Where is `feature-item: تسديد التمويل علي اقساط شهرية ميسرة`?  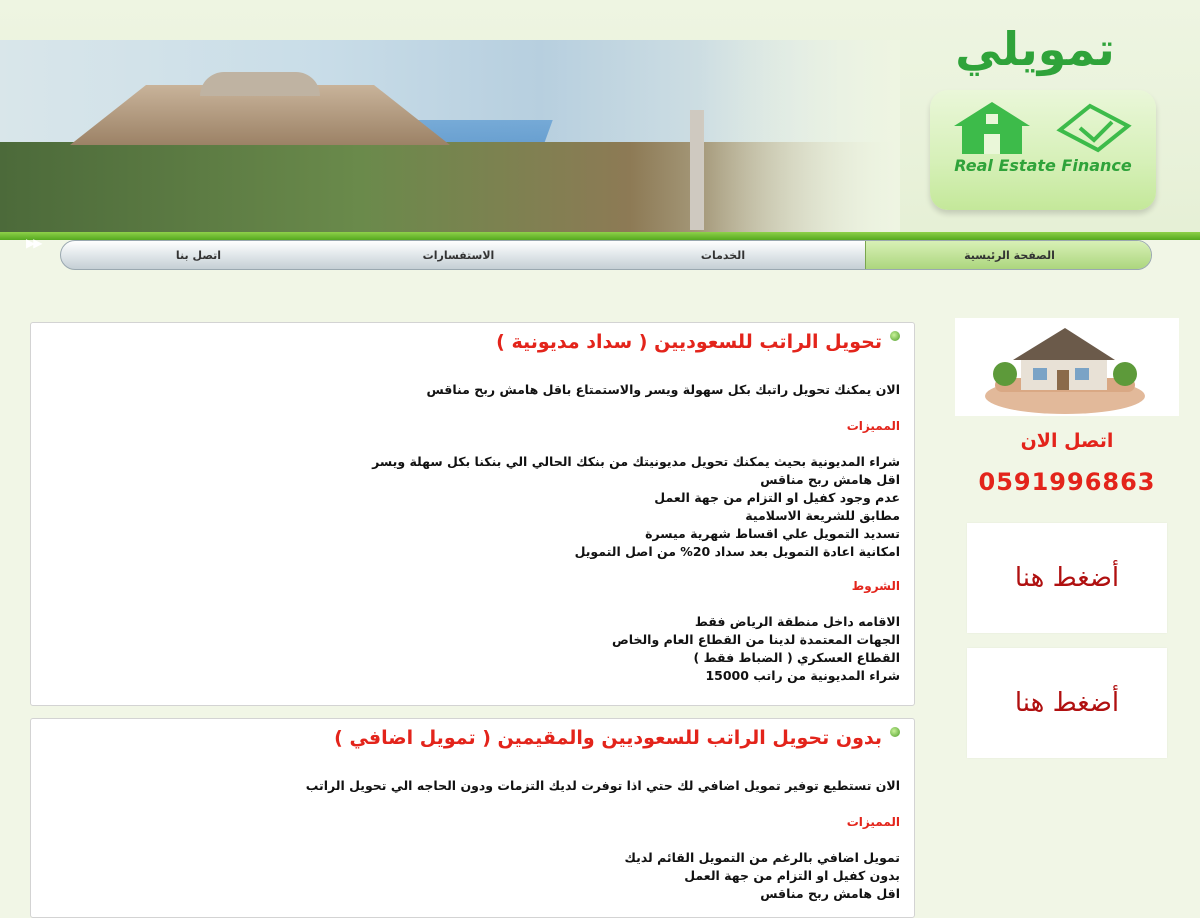
feature-item: تسديد التمويل علي اقساط شهرية ميسرة is located at coordinates (772, 533).